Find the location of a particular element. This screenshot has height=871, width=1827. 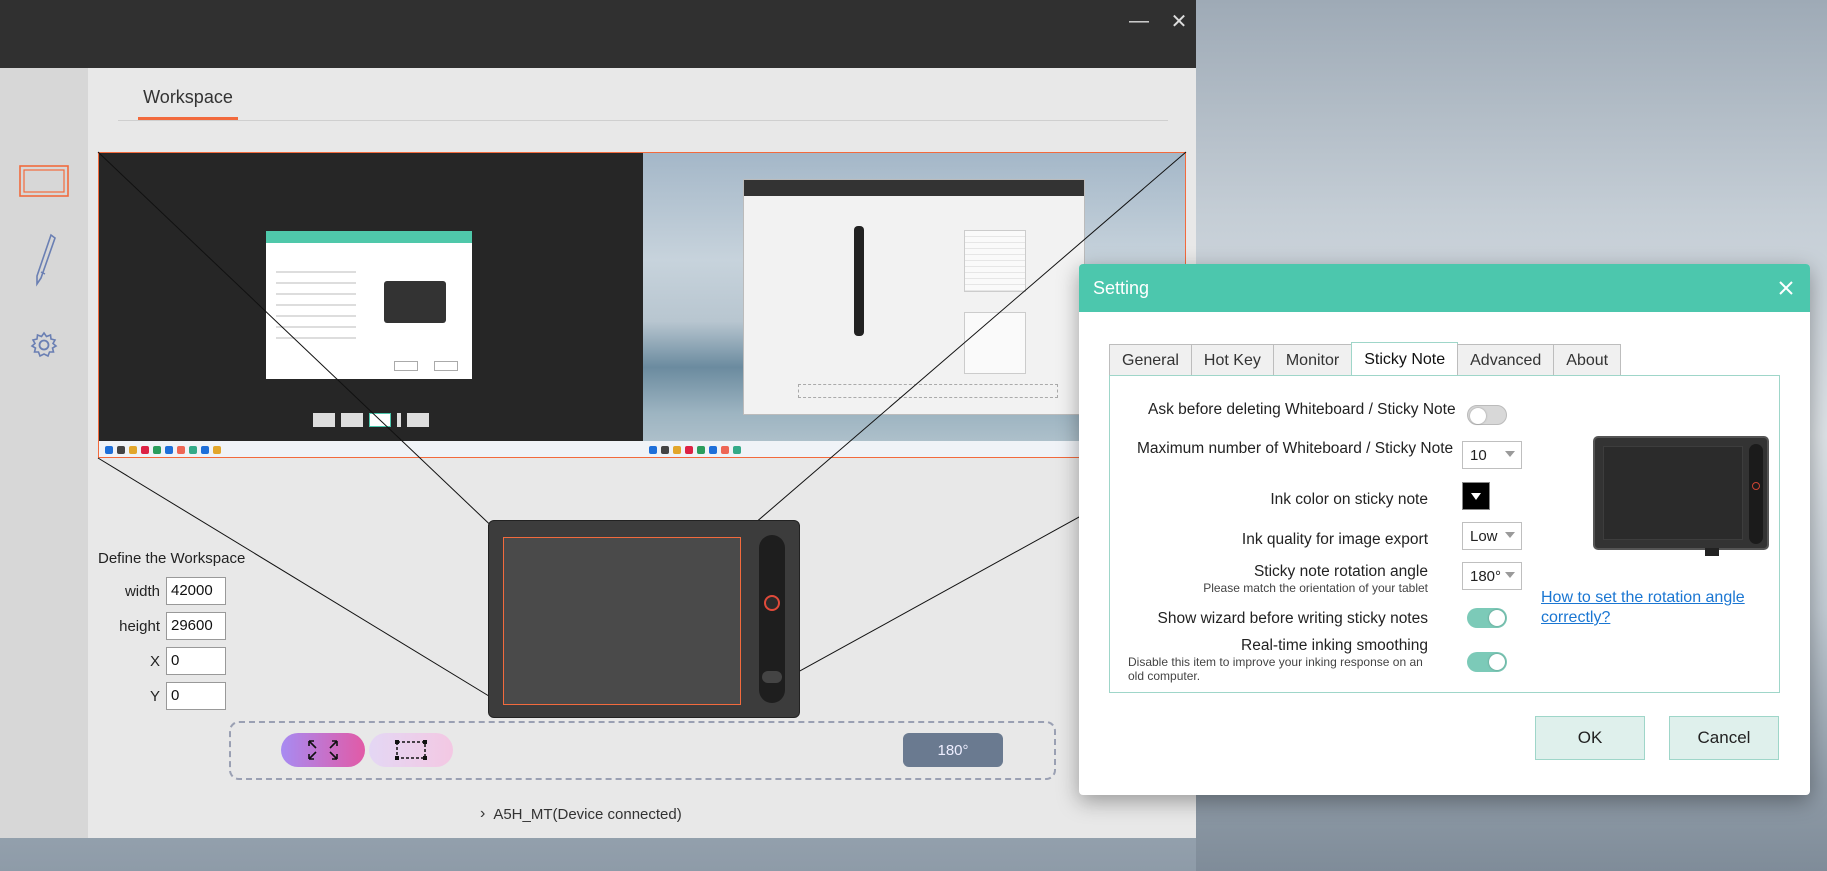

ok-button: OK is located at coordinates (1590, 738).